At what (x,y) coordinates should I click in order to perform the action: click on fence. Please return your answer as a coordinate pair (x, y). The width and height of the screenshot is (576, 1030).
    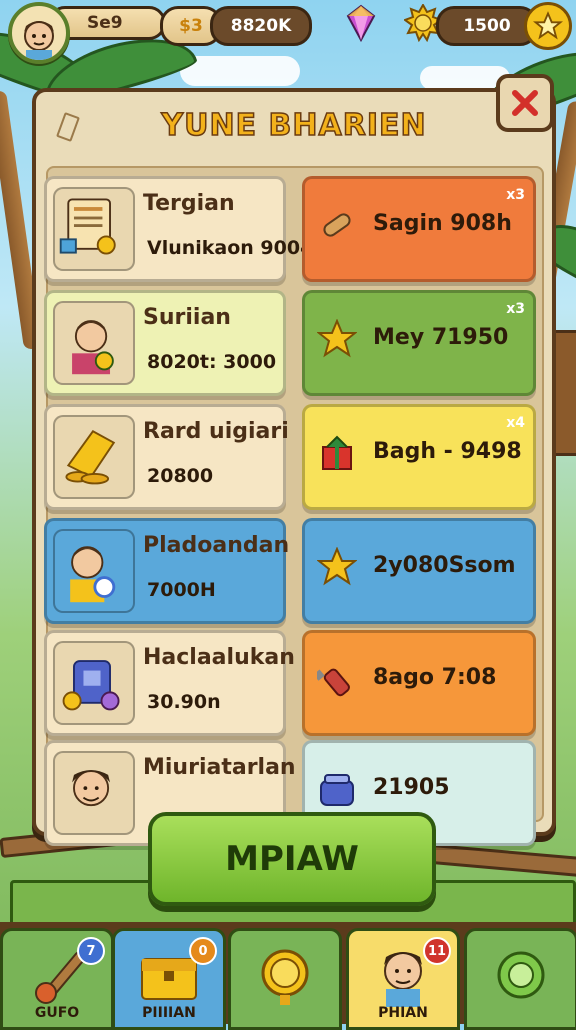
    Looking at the image, I should click on (497, 860).